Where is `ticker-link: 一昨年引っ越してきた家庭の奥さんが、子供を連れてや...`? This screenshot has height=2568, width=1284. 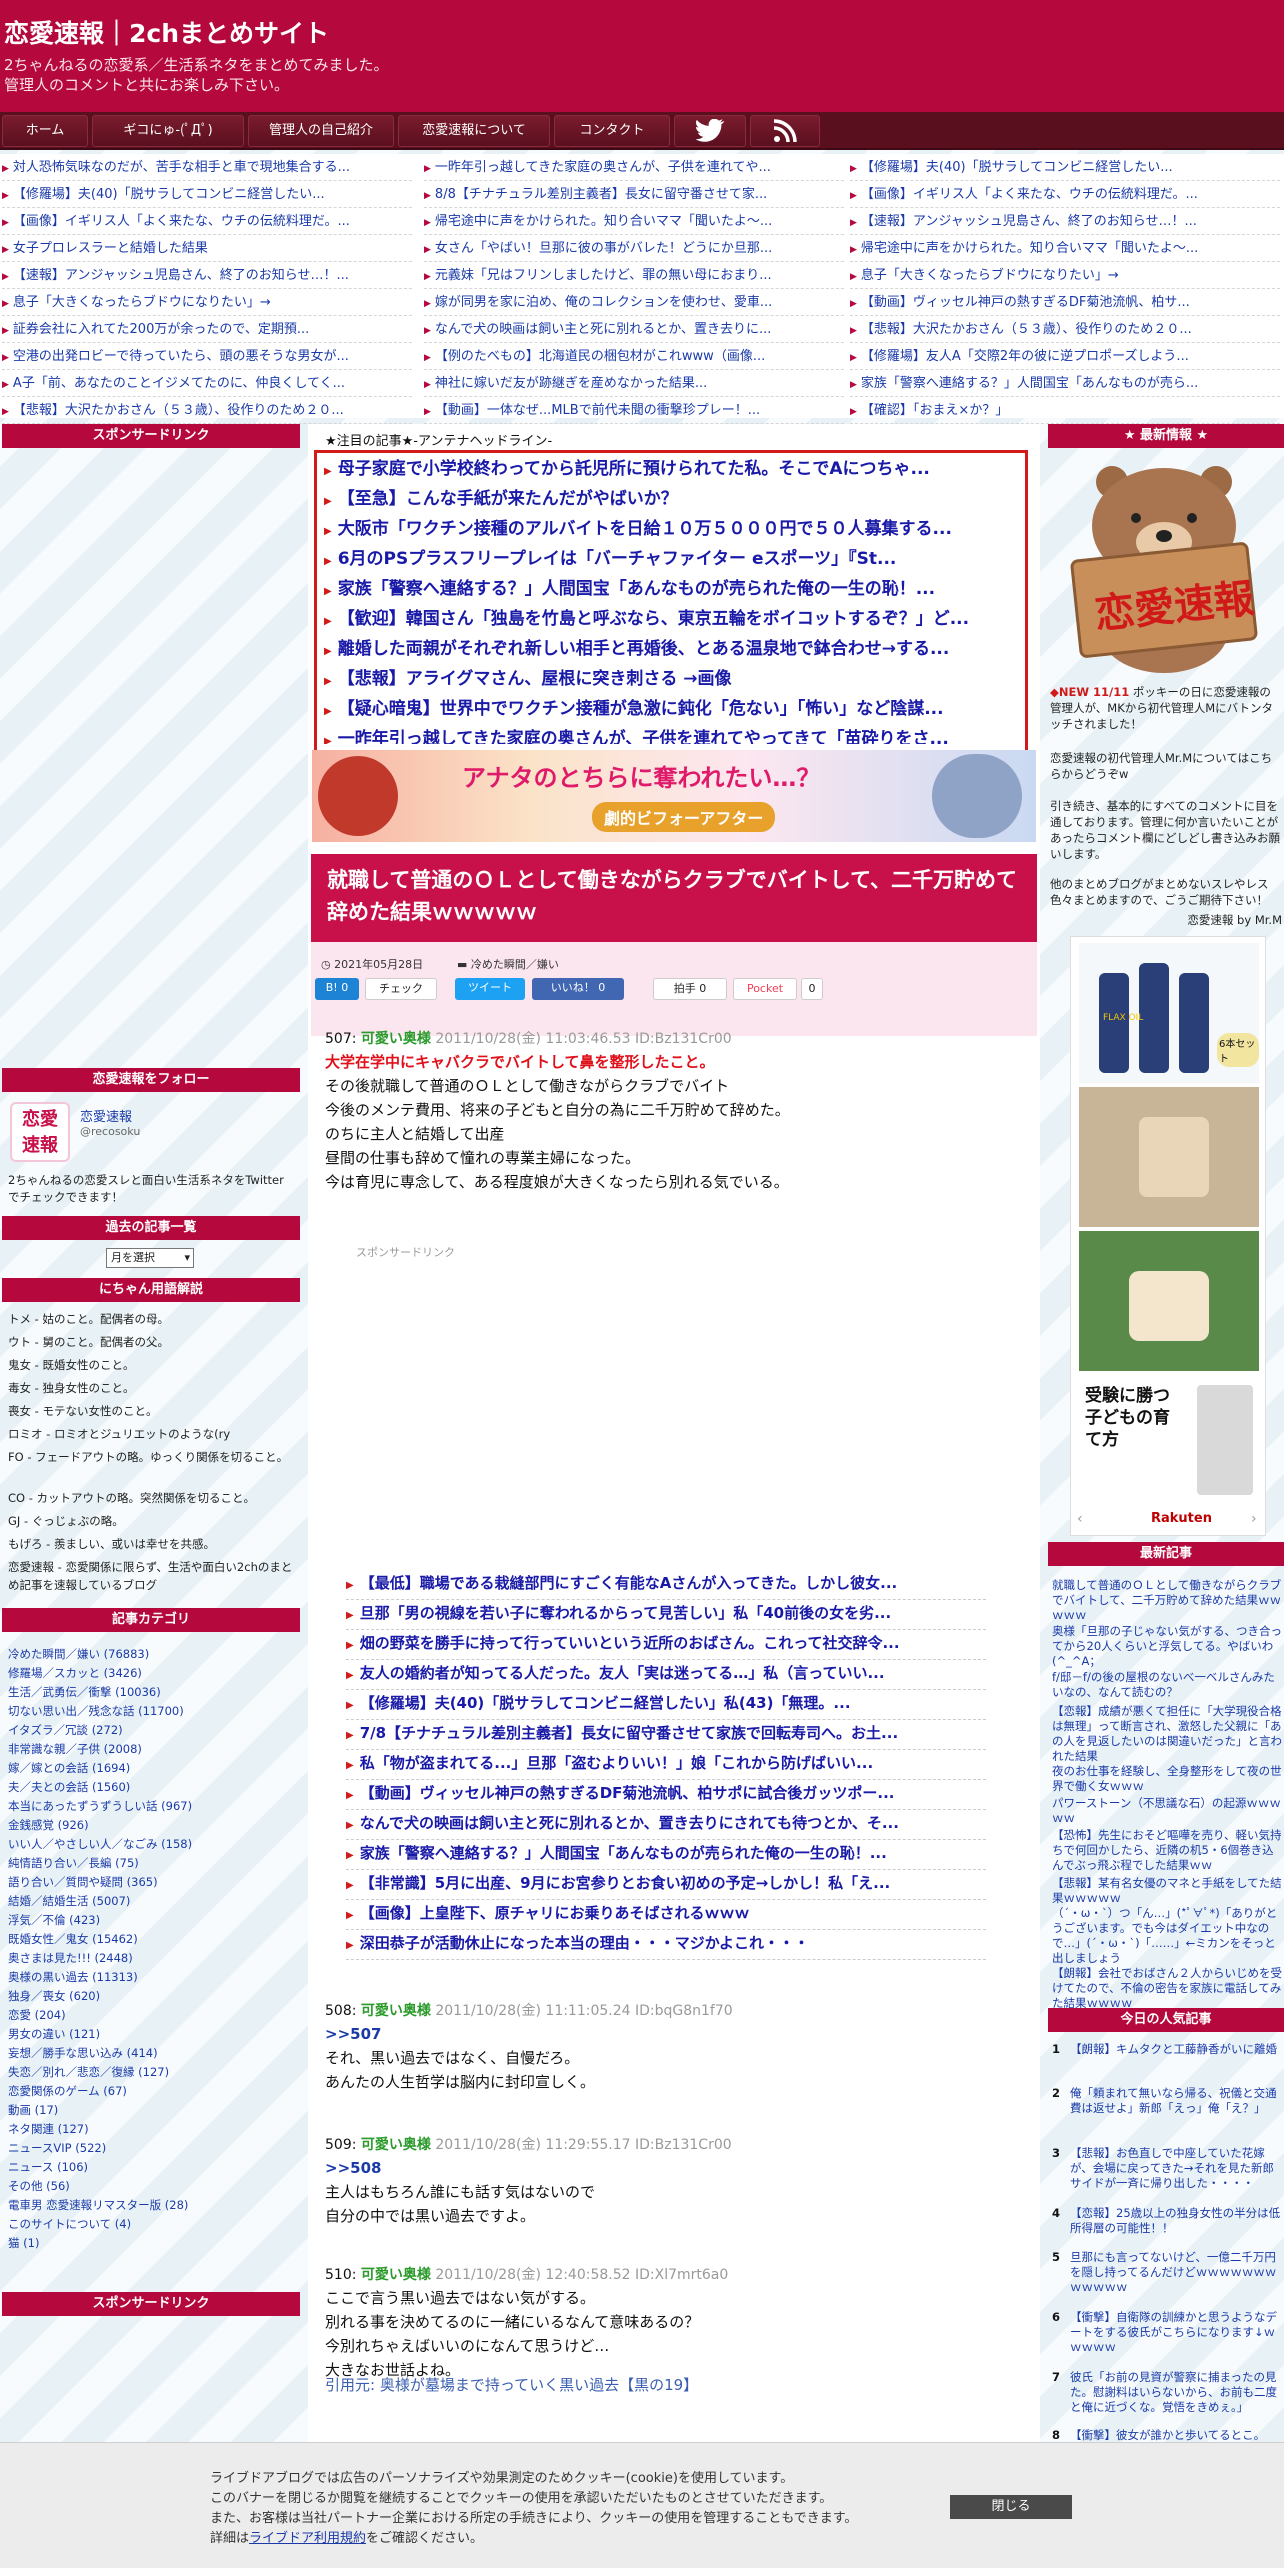 ticker-link: 一昨年引っ越してきた家庭の奥さんが、子供を連れてや... is located at coordinates (634, 167).